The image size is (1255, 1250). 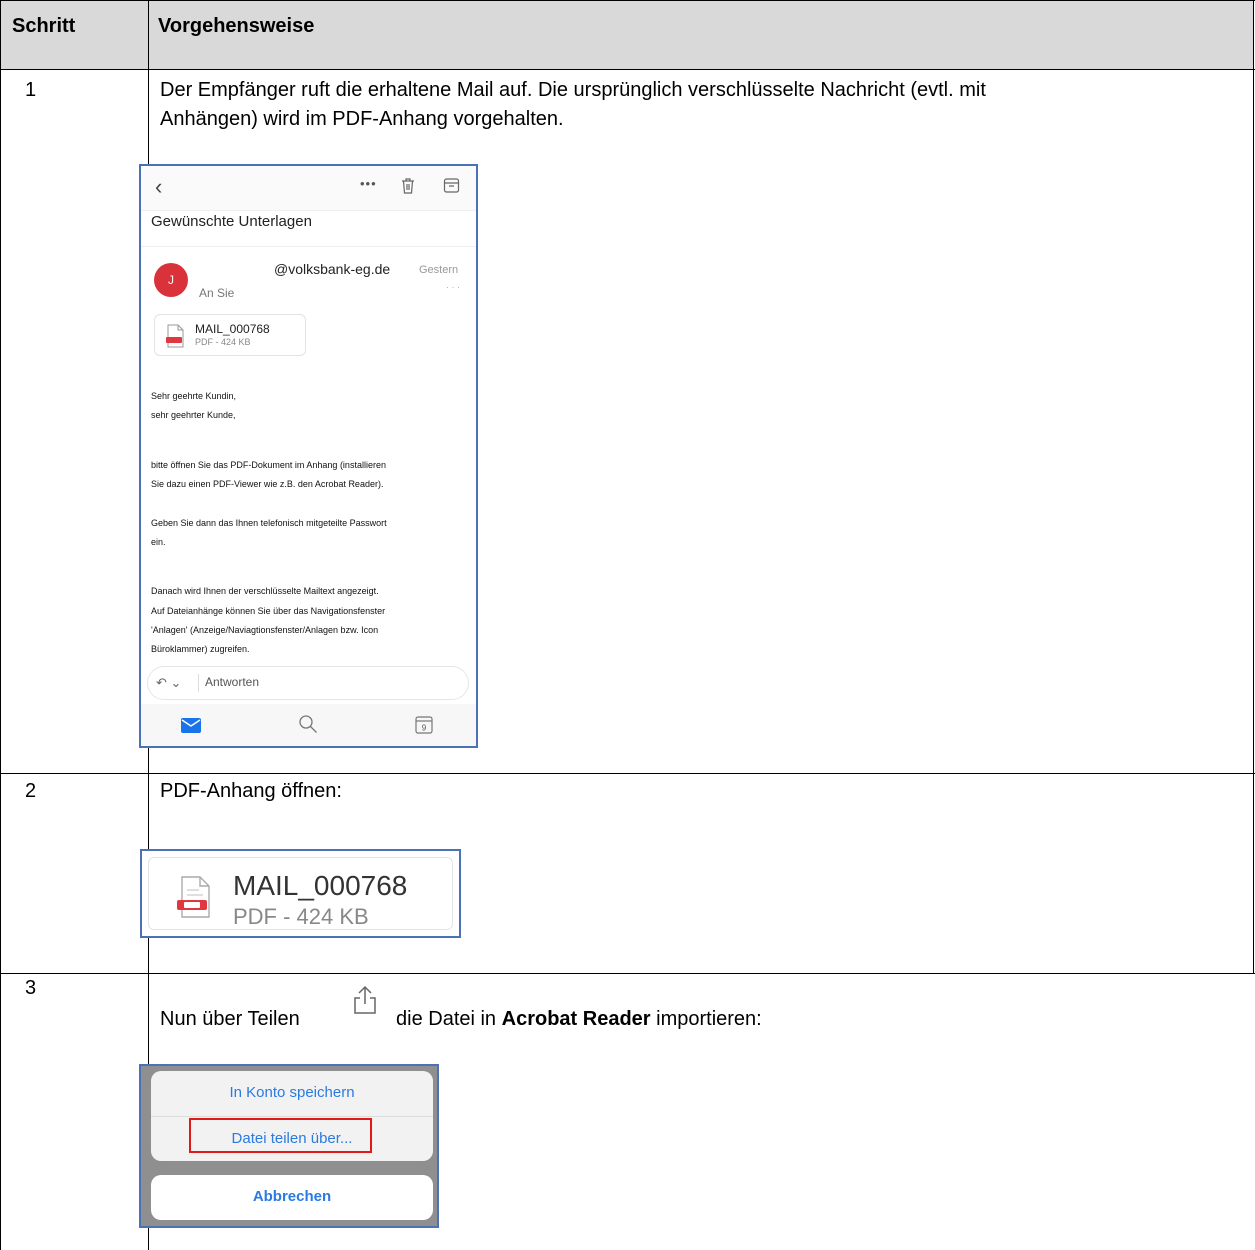 What do you see at coordinates (44, 26) in the screenshot?
I see `header-schritt: Schritt` at bounding box center [44, 26].